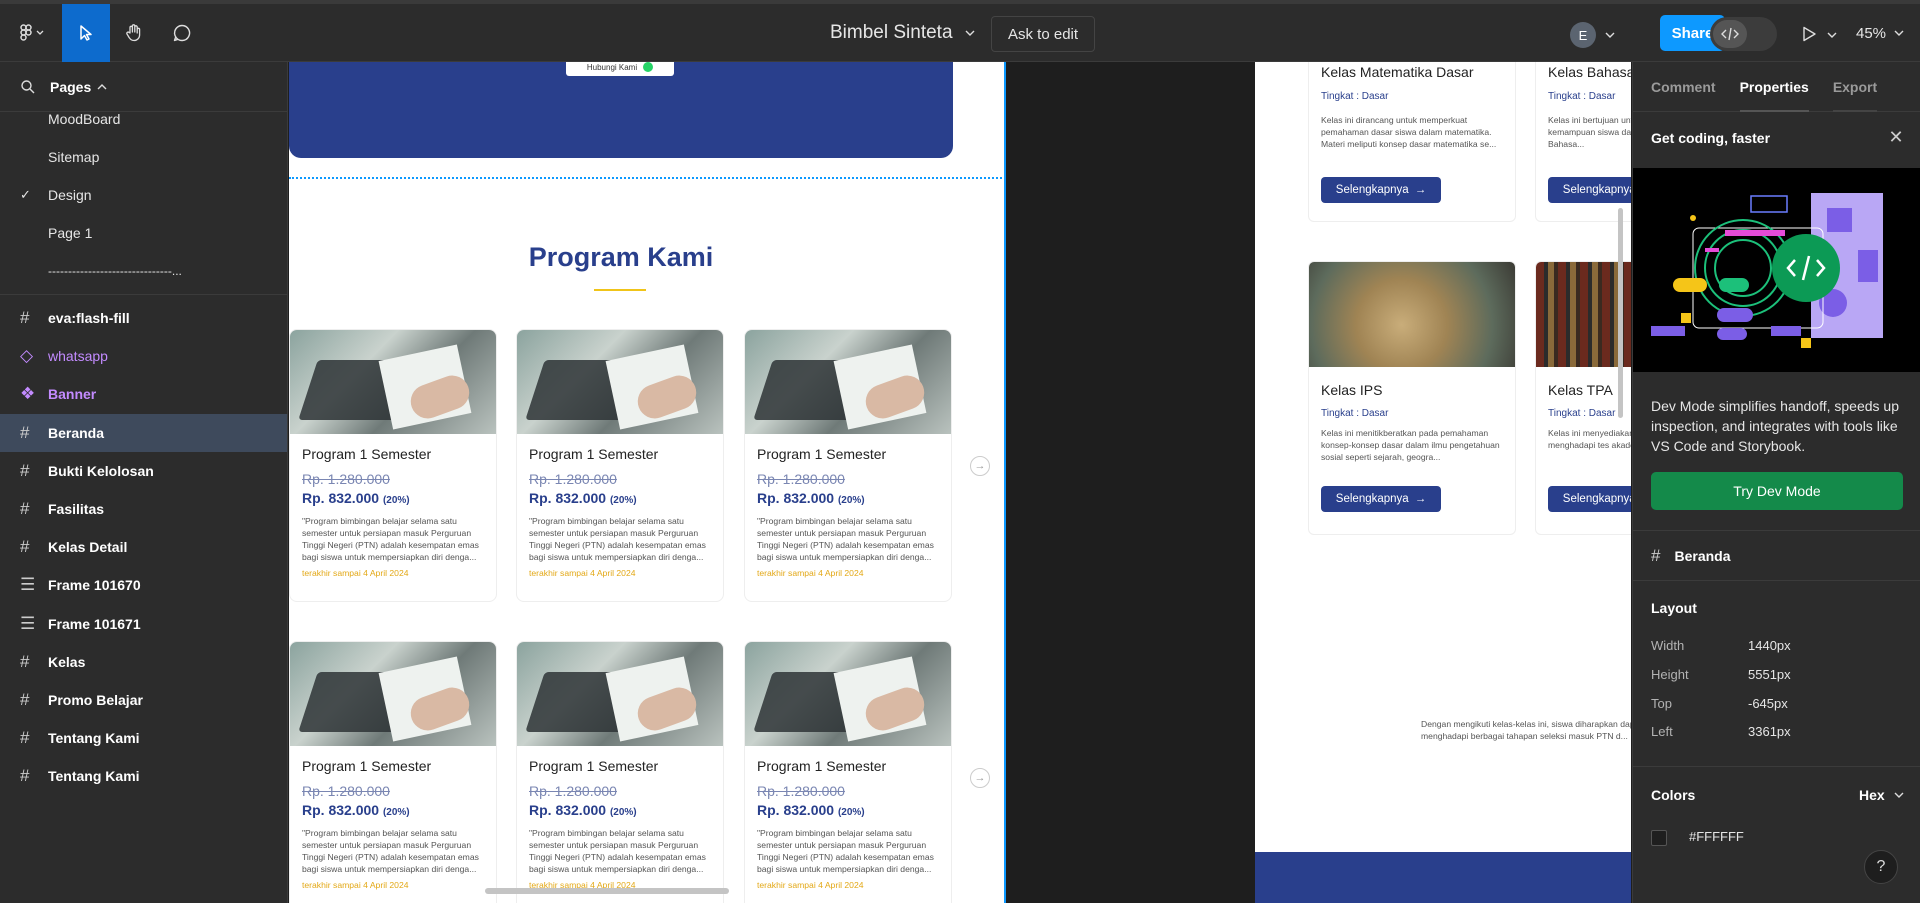  I want to click on color-value: #FFFFFF, so click(1716, 836).